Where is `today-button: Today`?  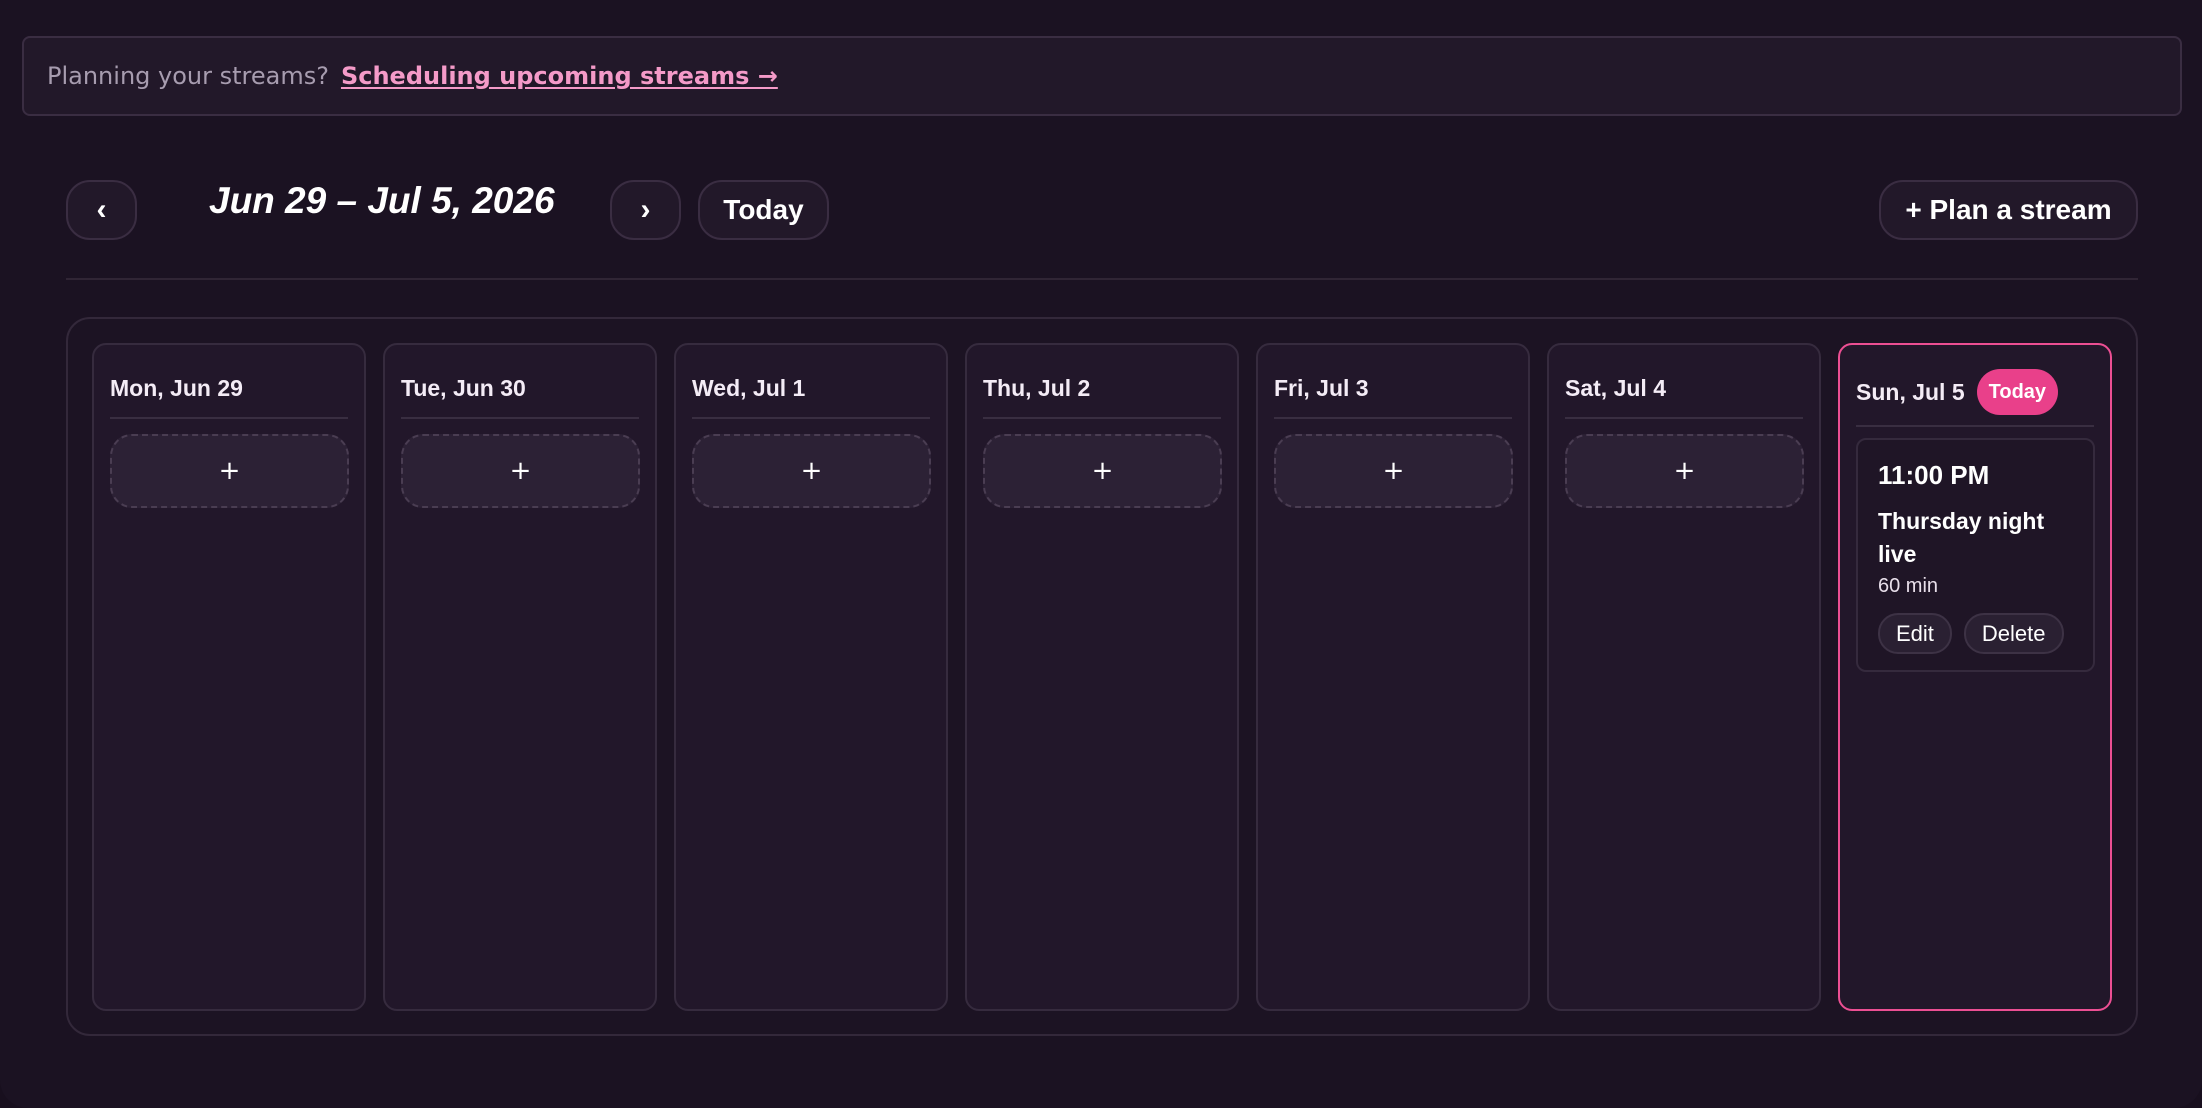 today-button: Today is located at coordinates (763, 210).